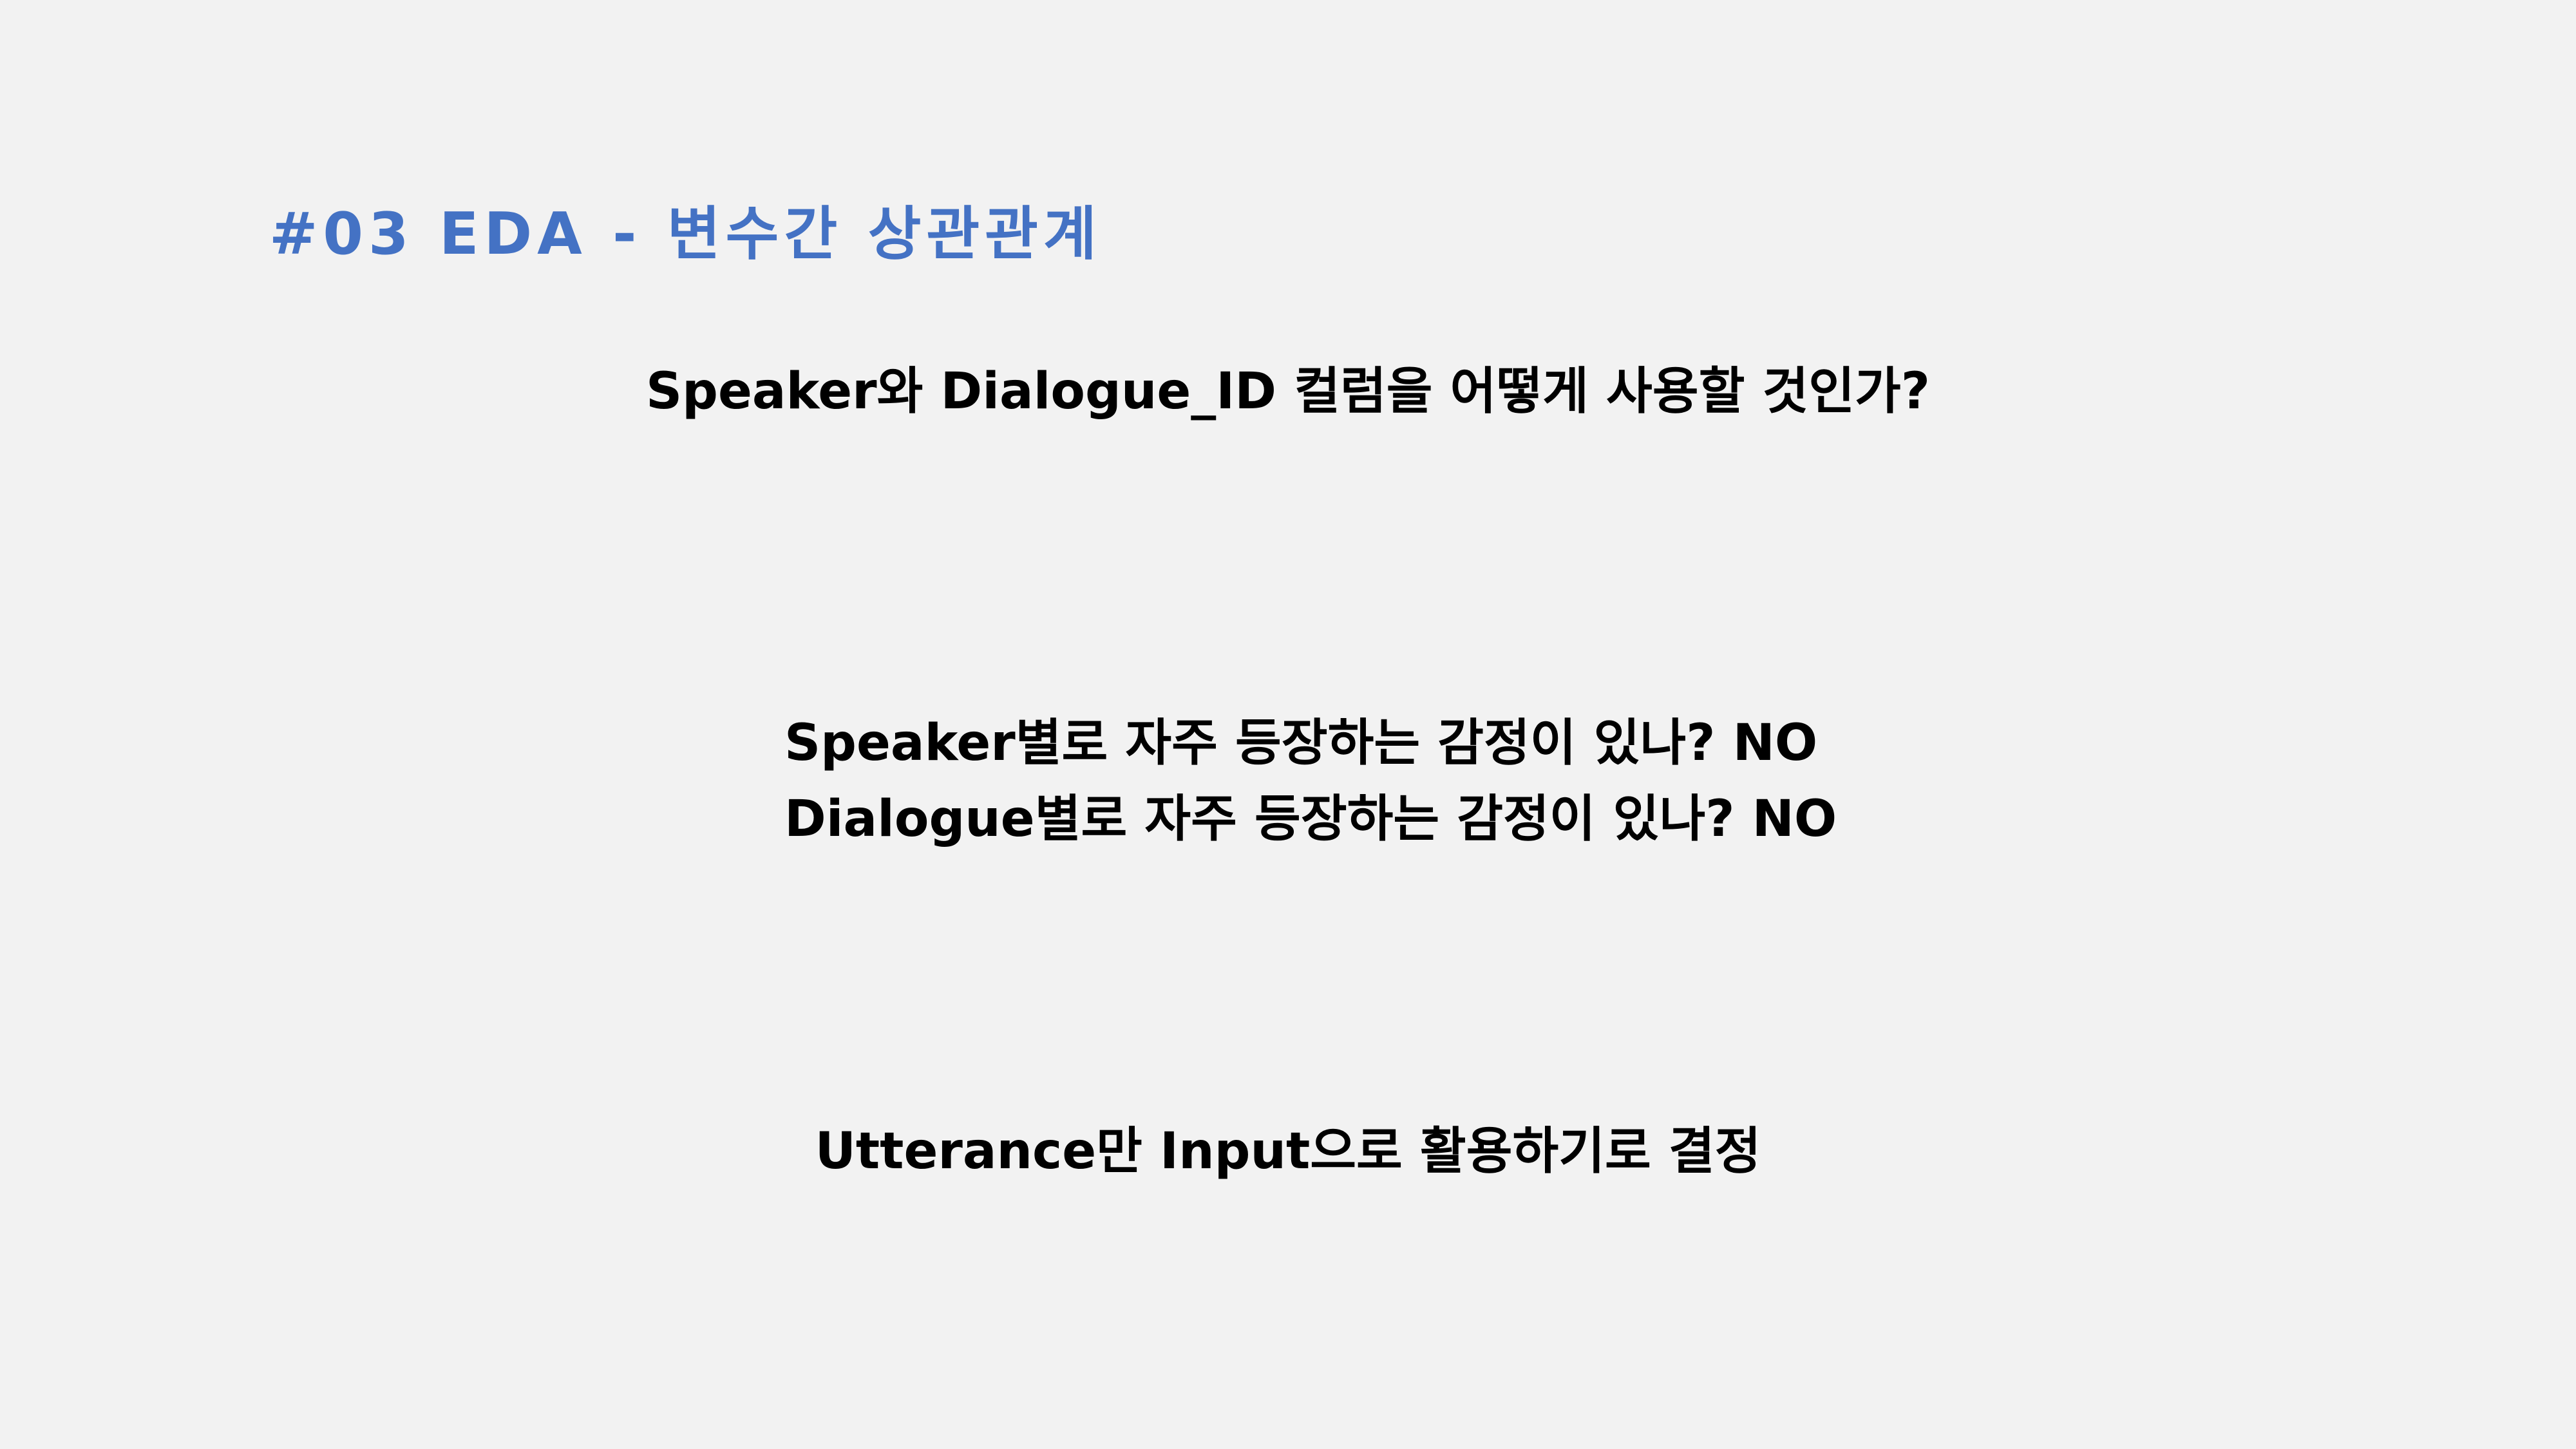  I want to click on question-text: Speaker와 Dialogue_ID 컬럼을 어떻게 사용할 것인가?, so click(1288, 392).